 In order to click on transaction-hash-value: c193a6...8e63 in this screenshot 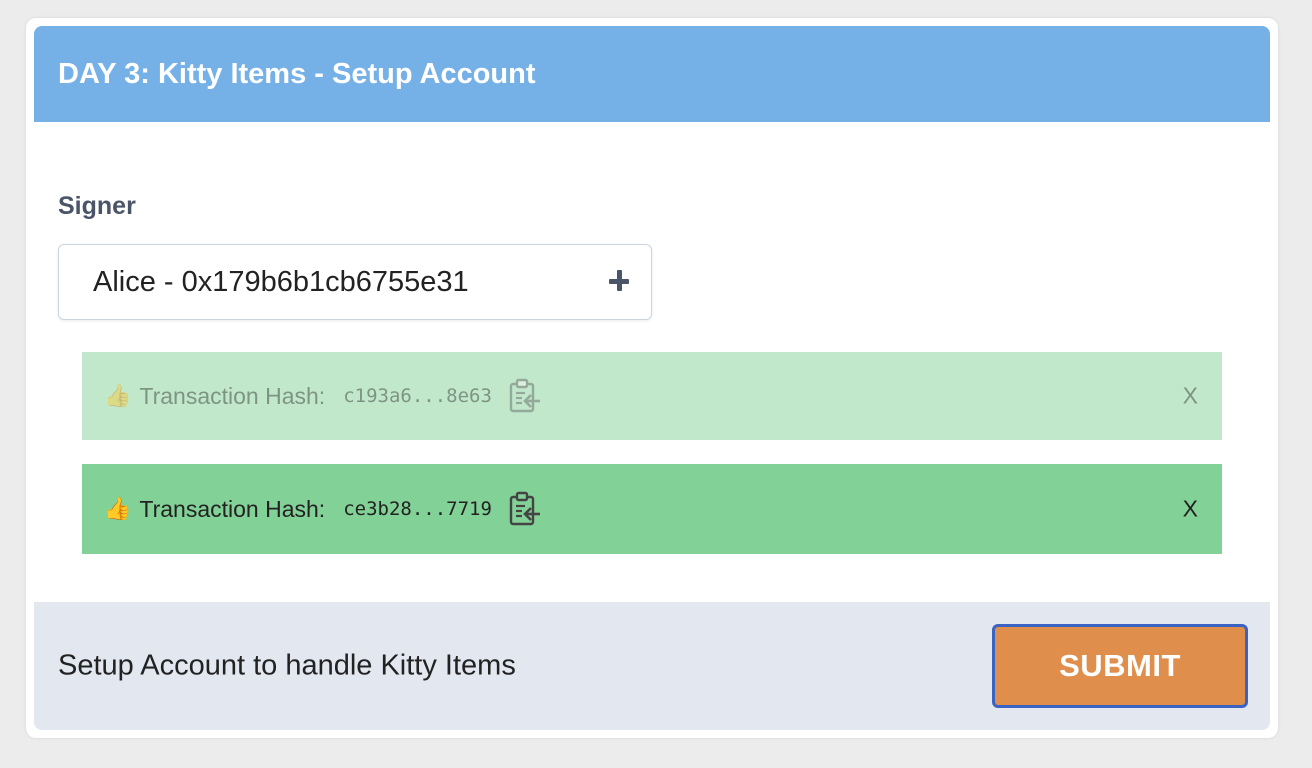, I will do `click(417, 396)`.